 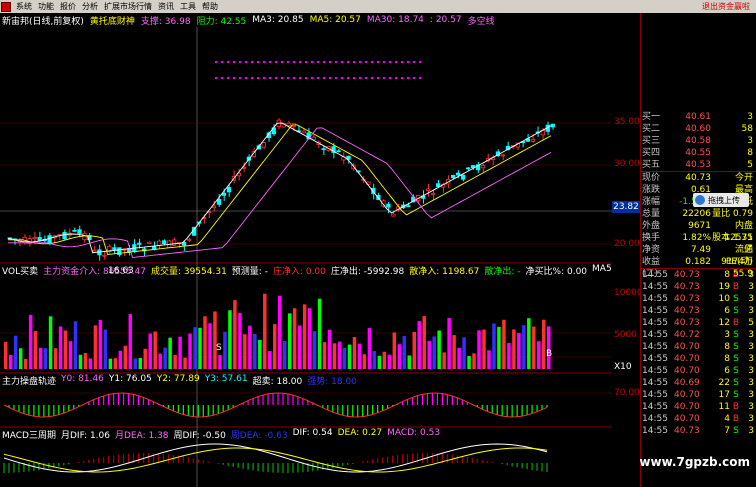 I want to click on menu-system: 系统, so click(x=24, y=6).